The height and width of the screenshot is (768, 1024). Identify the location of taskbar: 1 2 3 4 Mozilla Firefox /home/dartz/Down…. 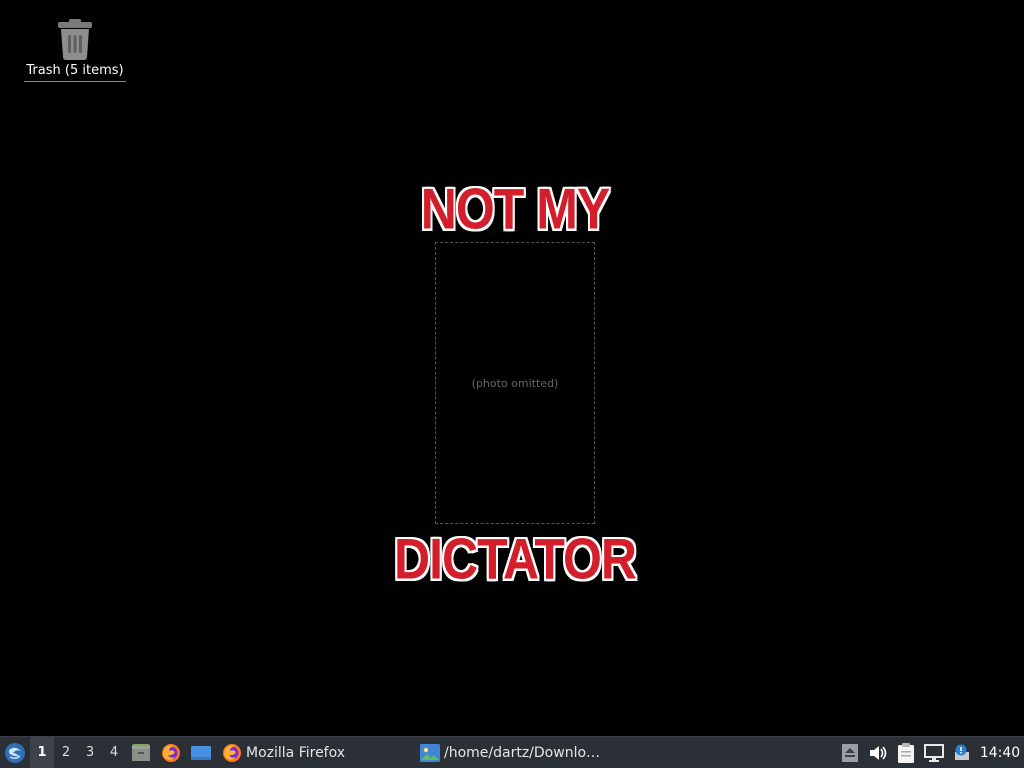
(512, 752).